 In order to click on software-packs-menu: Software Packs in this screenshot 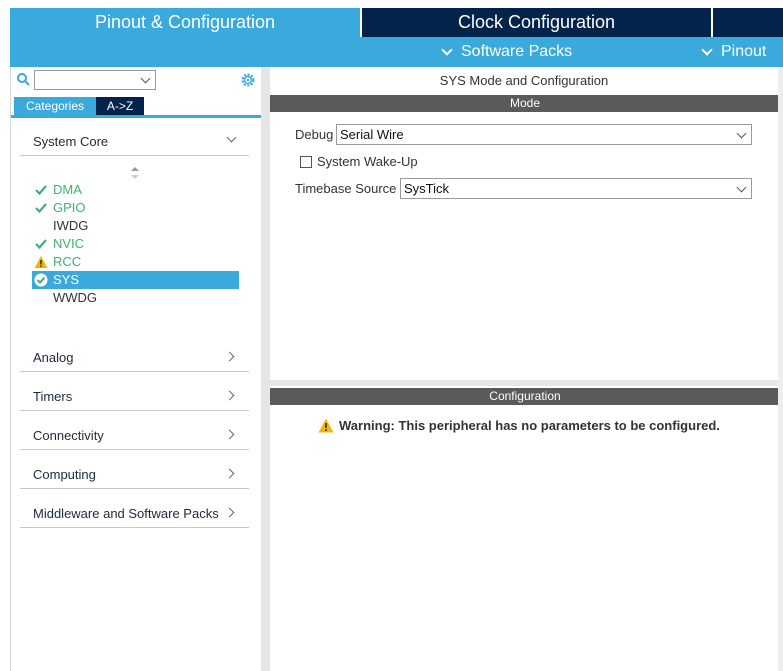, I will do `click(507, 52)`.